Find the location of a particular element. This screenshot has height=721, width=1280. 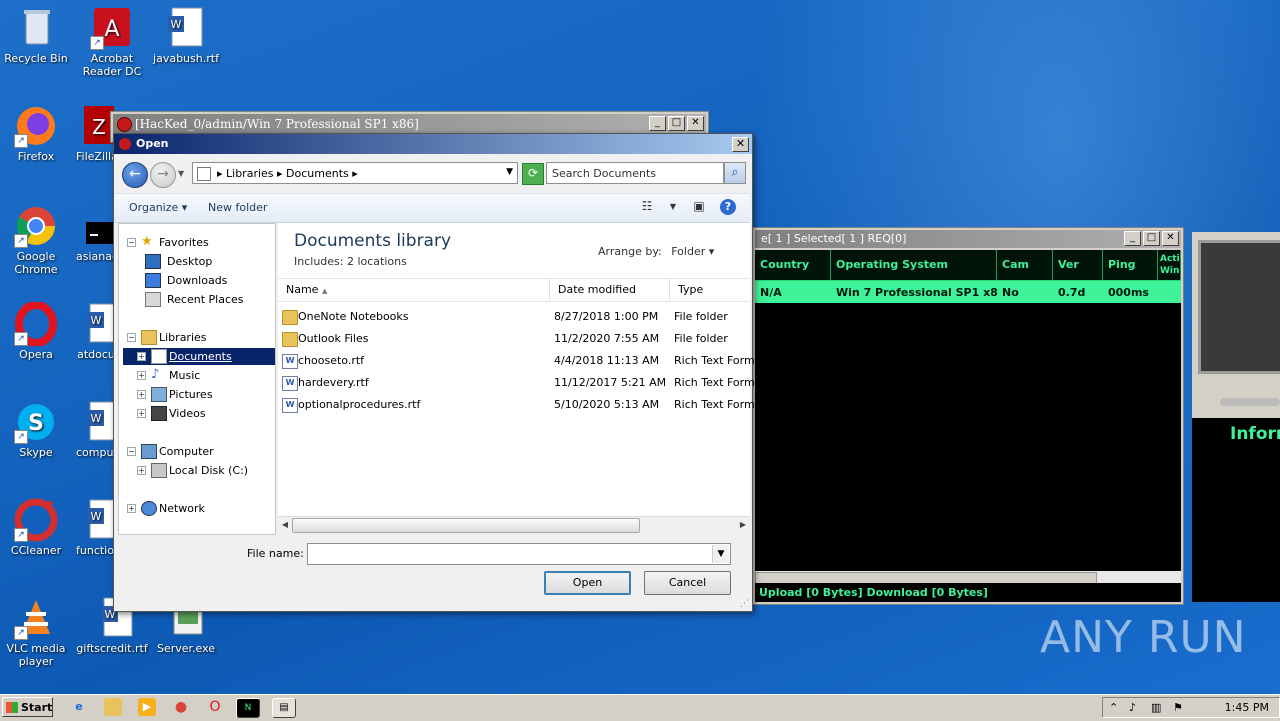

back-button: ← is located at coordinates (135, 175).